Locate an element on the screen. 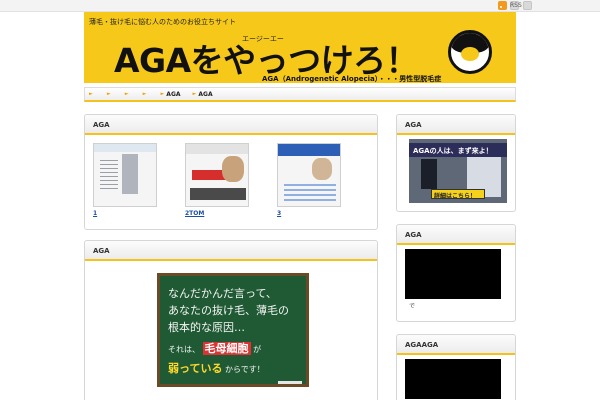 This screenshot has width=600, height=400. nav-item-5: ► AGA is located at coordinates (170, 94).